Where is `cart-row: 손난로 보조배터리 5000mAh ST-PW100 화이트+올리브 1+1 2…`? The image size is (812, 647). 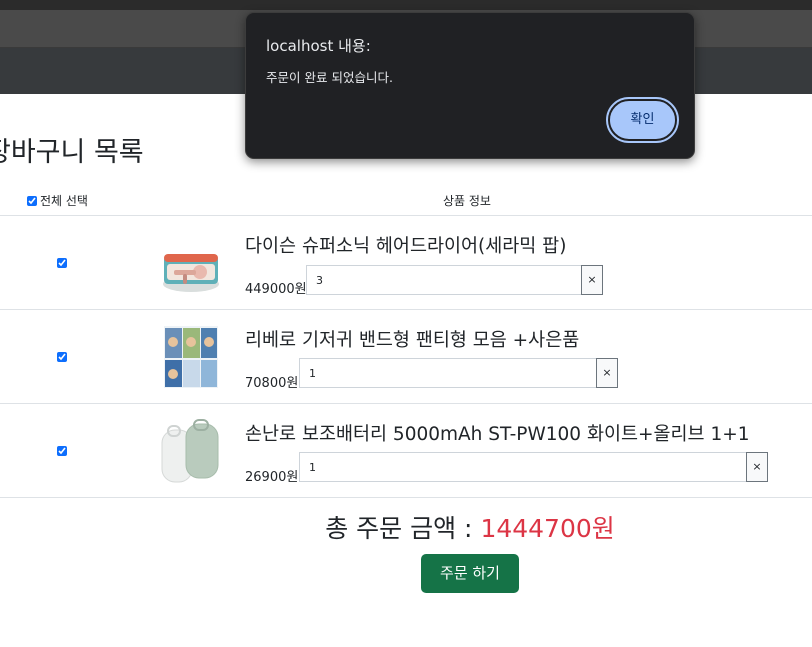 cart-row: 손난로 보조배터리 5000mAh ST-PW100 화이트+올리브 1+1 2… is located at coordinates (406, 451).